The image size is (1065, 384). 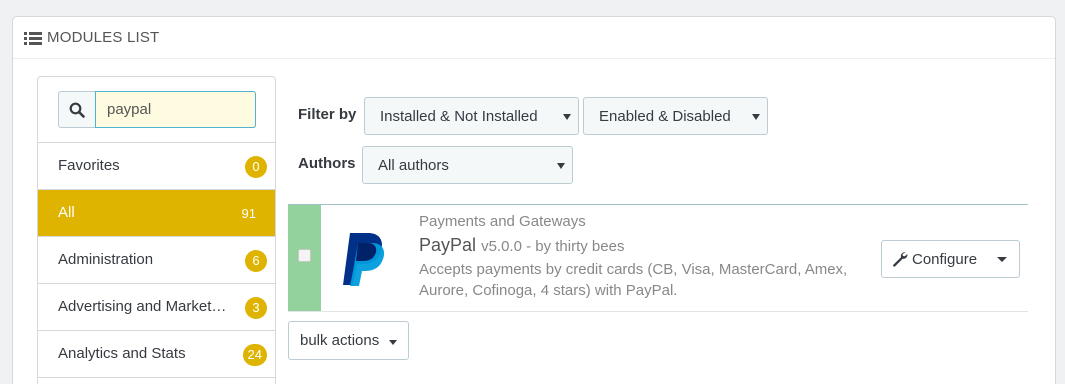 I want to click on search-icon, so click(x=77, y=110).